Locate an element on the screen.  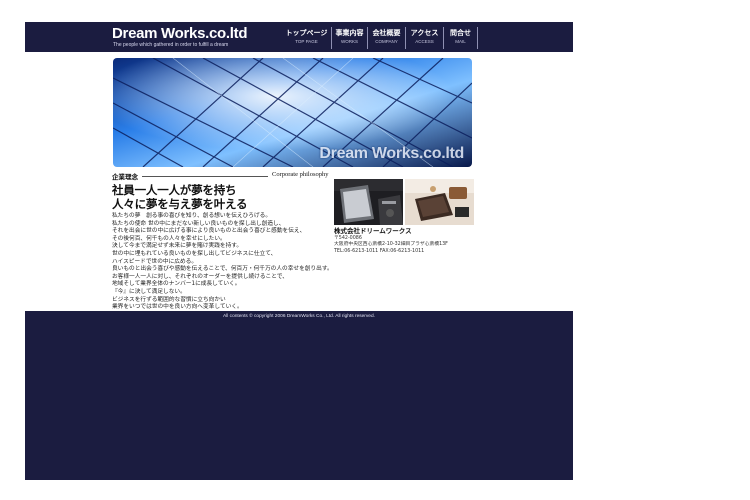
body-line: 『今』に決して満足しない。 is located at coordinates (149, 291).